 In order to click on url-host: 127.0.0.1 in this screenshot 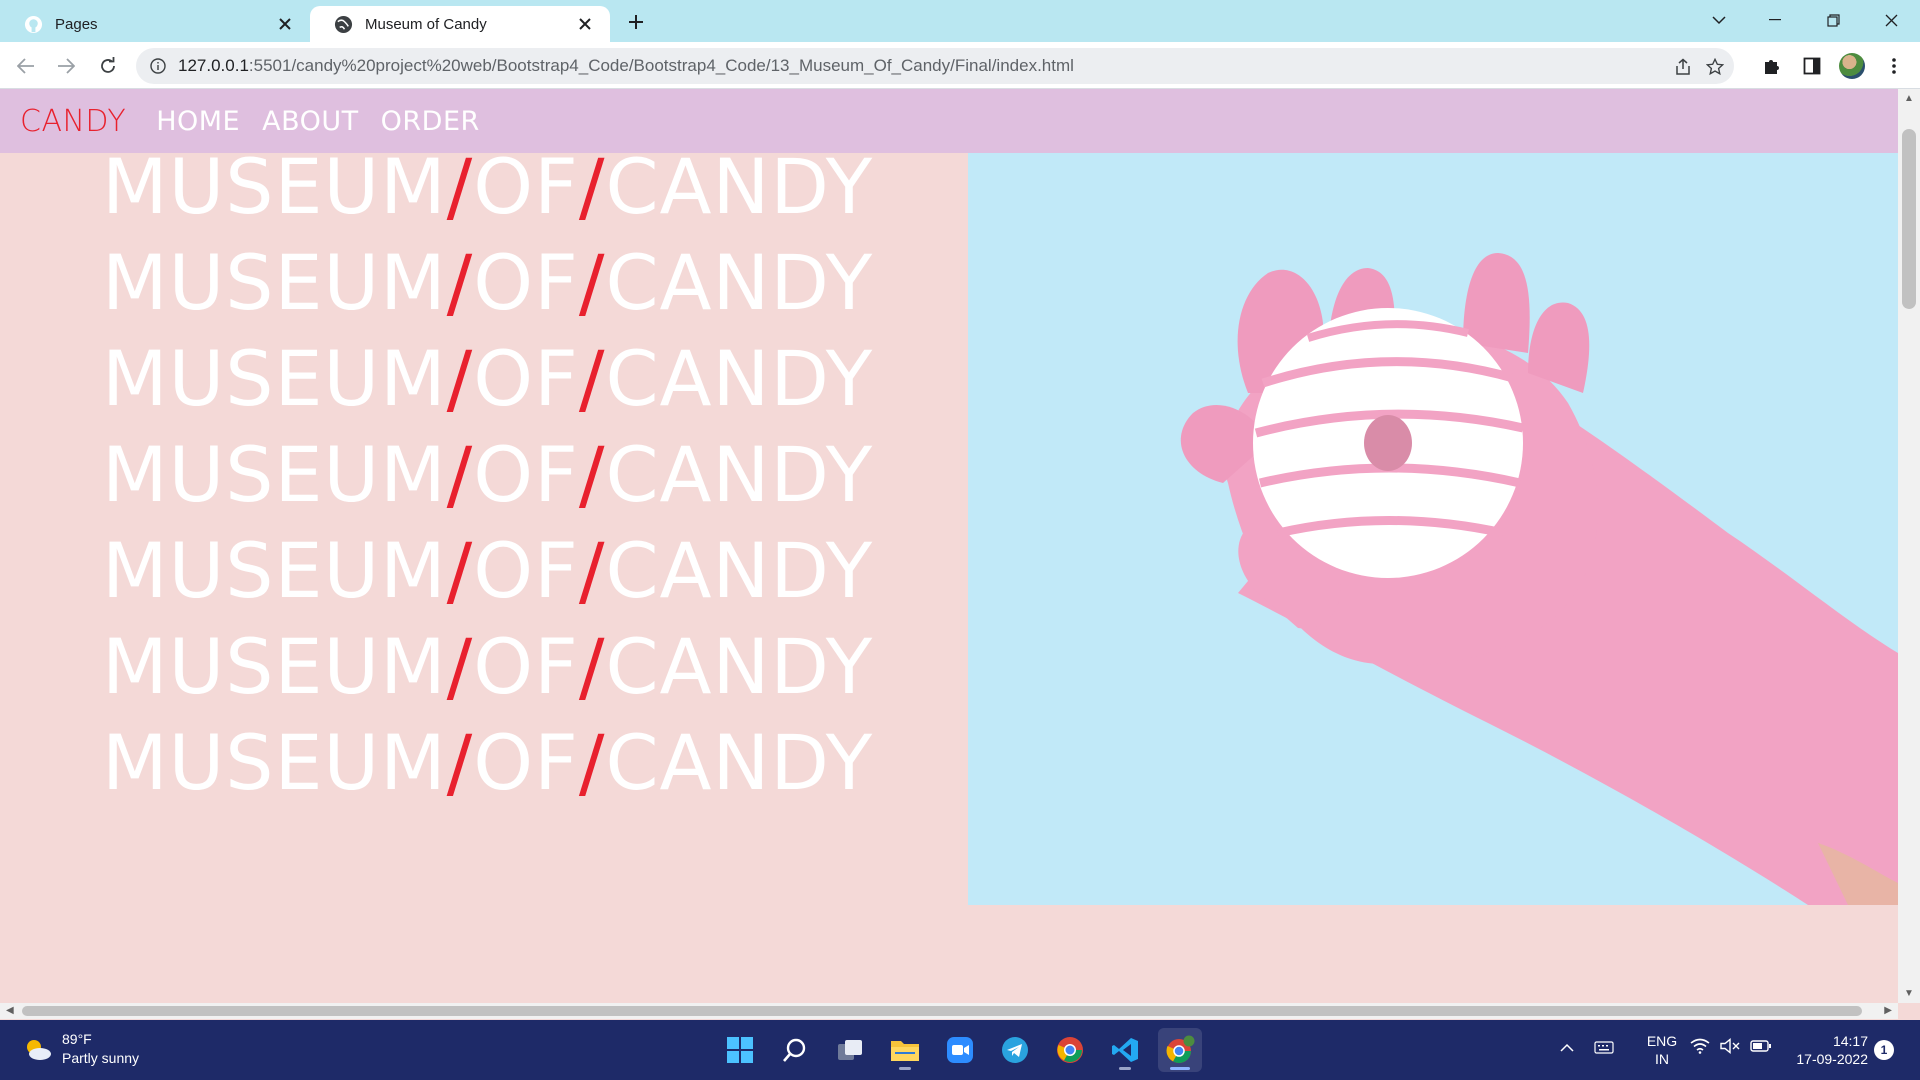, I will do `click(213, 65)`.